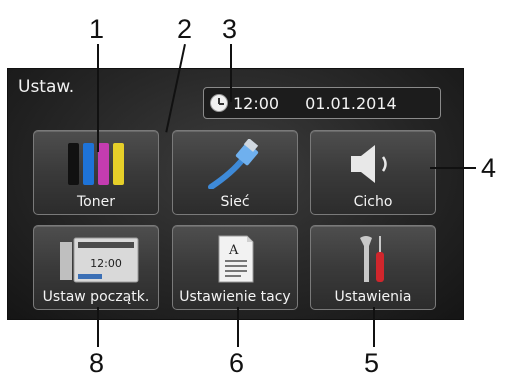  What do you see at coordinates (46, 87) in the screenshot?
I see `screen-title: Ustaw.` at bounding box center [46, 87].